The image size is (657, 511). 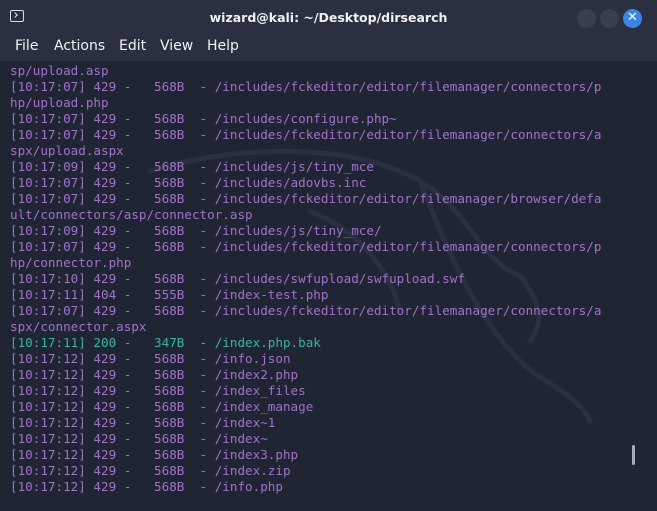 What do you see at coordinates (143, 422) in the screenshot?
I see `terminal-line: [10:17:12] 429 - 568B - /index~1` at bounding box center [143, 422].